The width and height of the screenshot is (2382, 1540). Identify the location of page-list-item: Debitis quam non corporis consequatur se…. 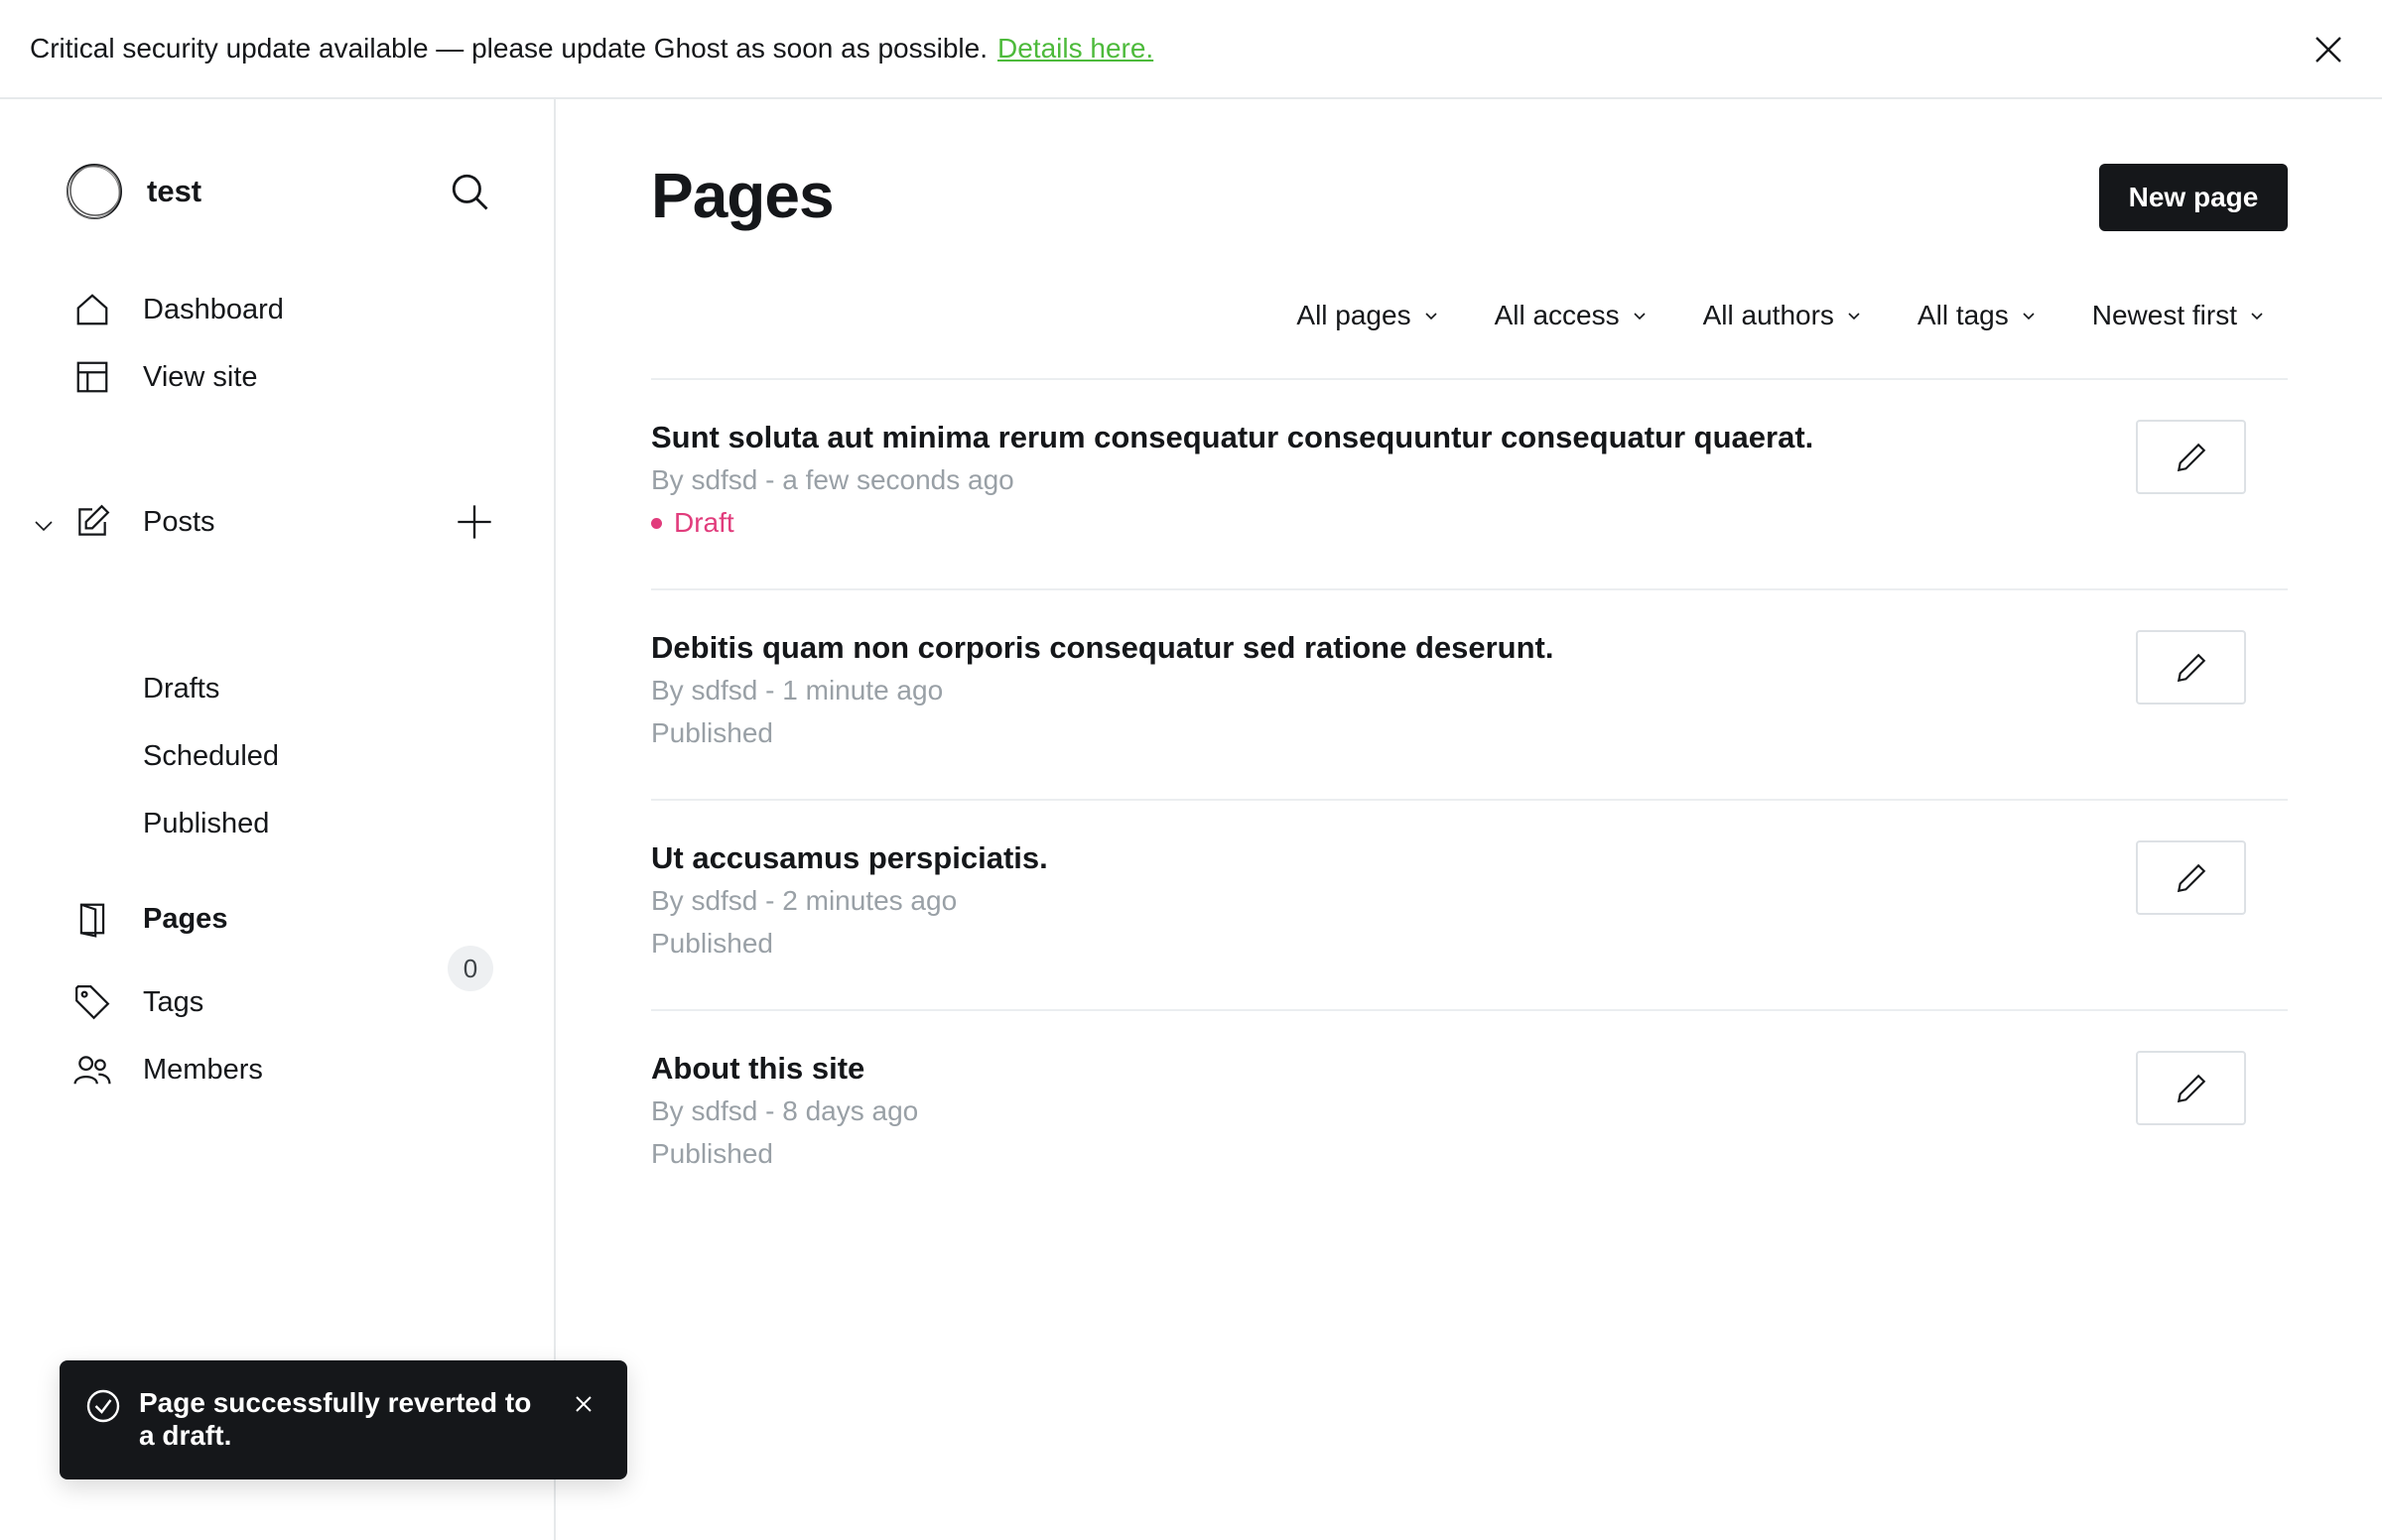
(1469, 695).